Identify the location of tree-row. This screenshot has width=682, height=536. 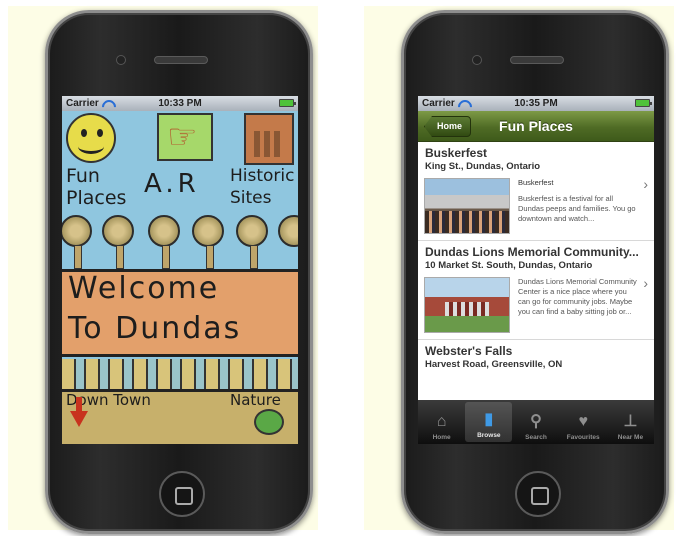
(180, 240).